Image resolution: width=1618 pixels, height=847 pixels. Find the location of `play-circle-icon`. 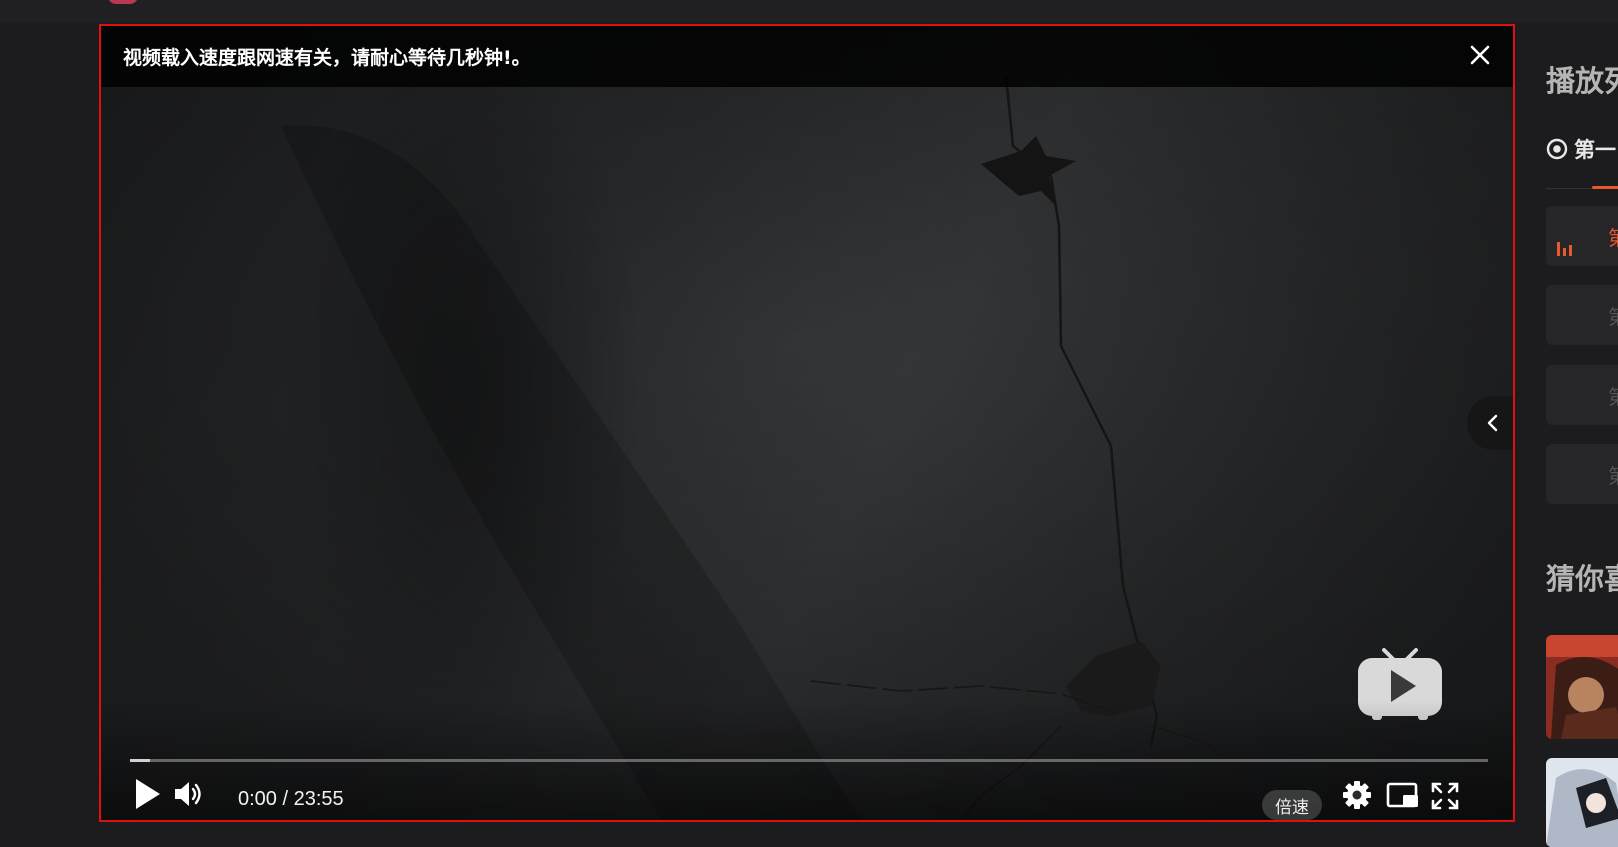

play-circle-icon is located at coordinates (1557, 149).